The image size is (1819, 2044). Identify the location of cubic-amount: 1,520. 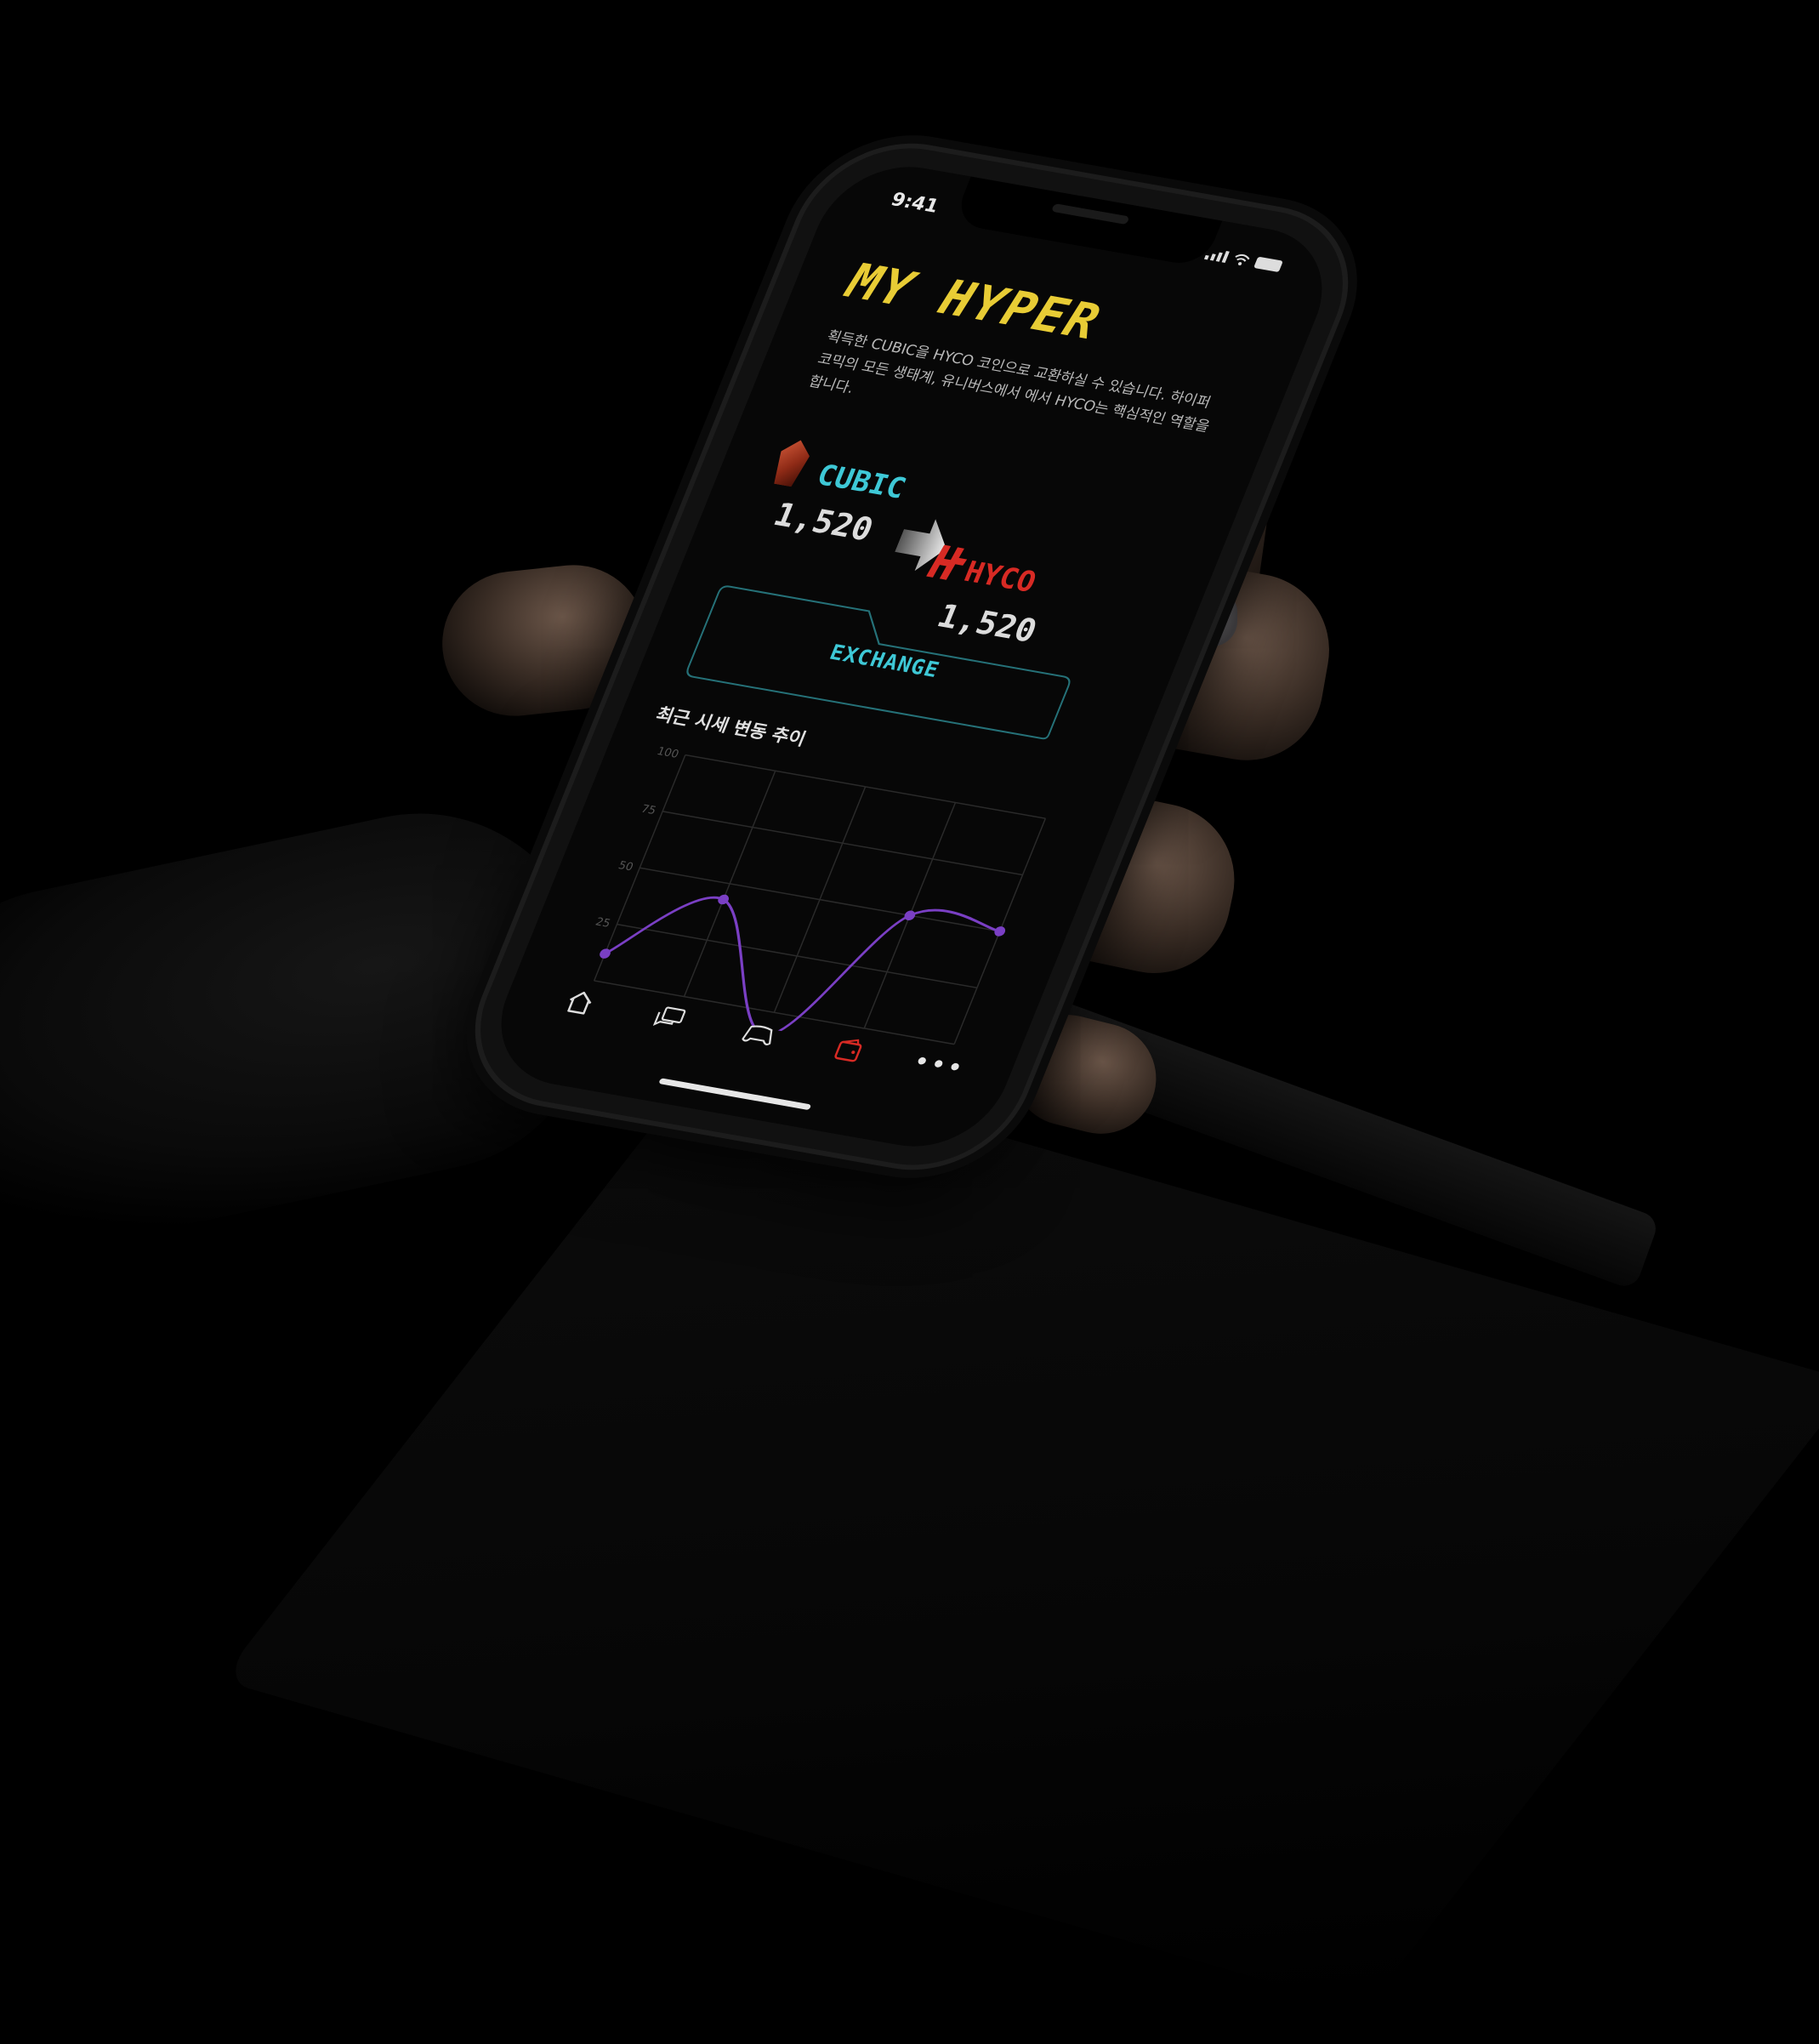
(823, 522).